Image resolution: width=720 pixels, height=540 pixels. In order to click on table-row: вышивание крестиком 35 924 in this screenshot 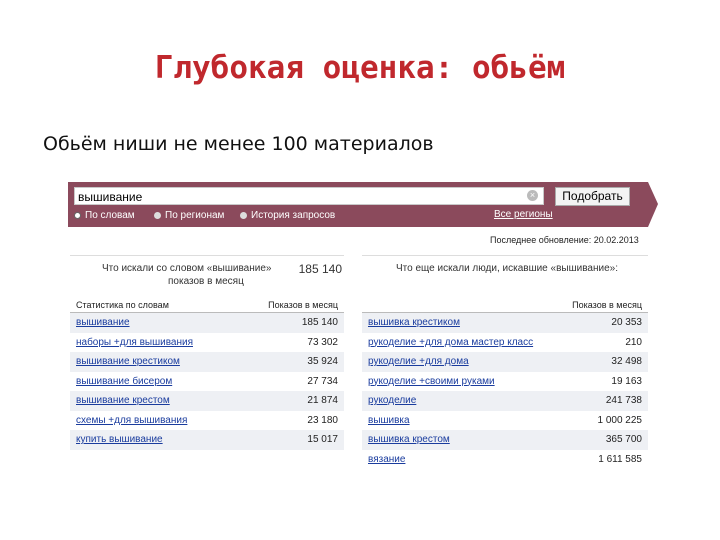, I will do `click(207, 362)`.